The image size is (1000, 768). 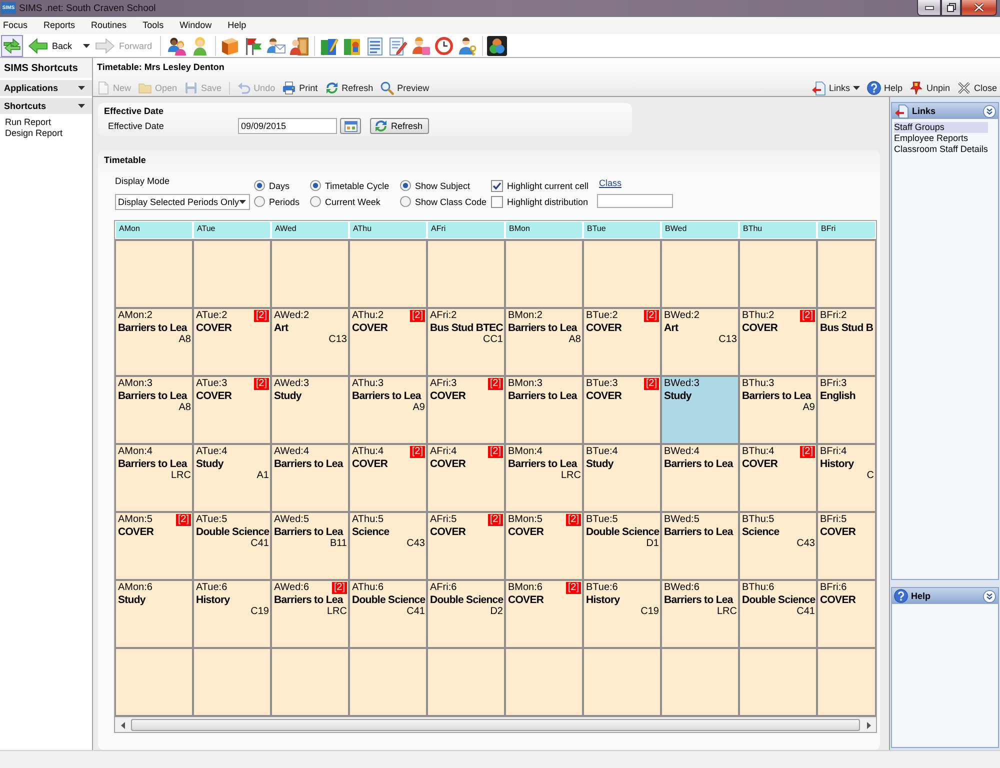 What do you see at coordinates (12, 45) in the screenshot?
I see `toggle-button` at bounding box center [12, 45].